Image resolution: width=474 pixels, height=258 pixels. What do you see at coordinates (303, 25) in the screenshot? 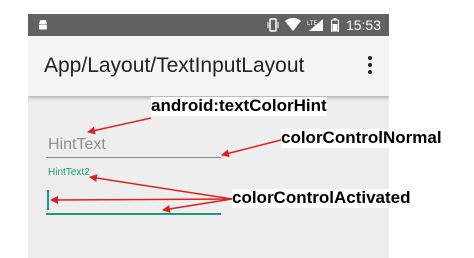
I see `system-icons: LTE` at bounding box center [303, 25].